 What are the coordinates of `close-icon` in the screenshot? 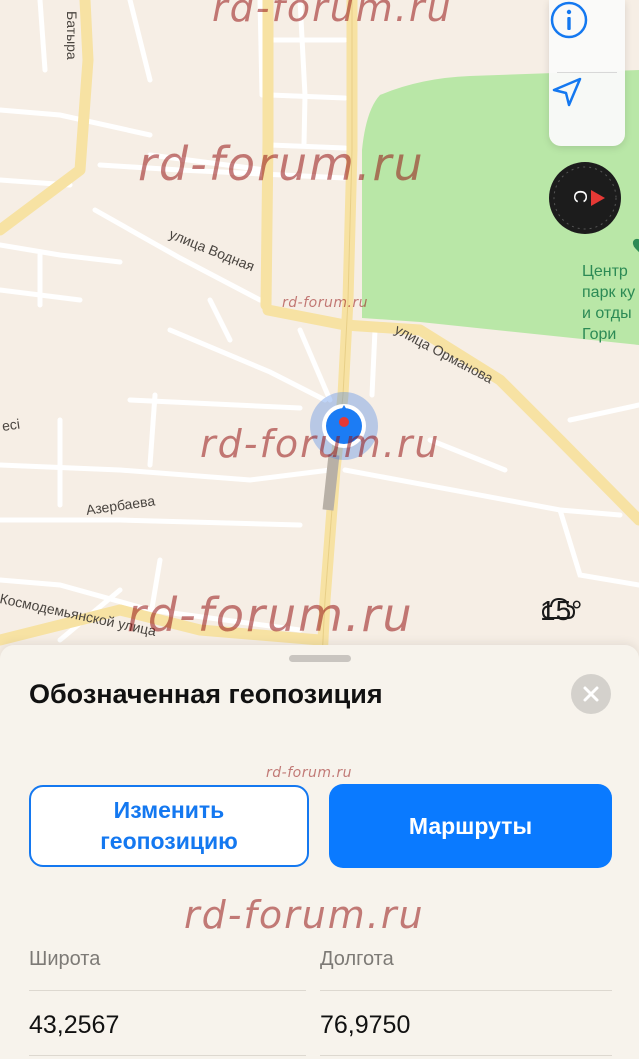 It's located at (591, 694).